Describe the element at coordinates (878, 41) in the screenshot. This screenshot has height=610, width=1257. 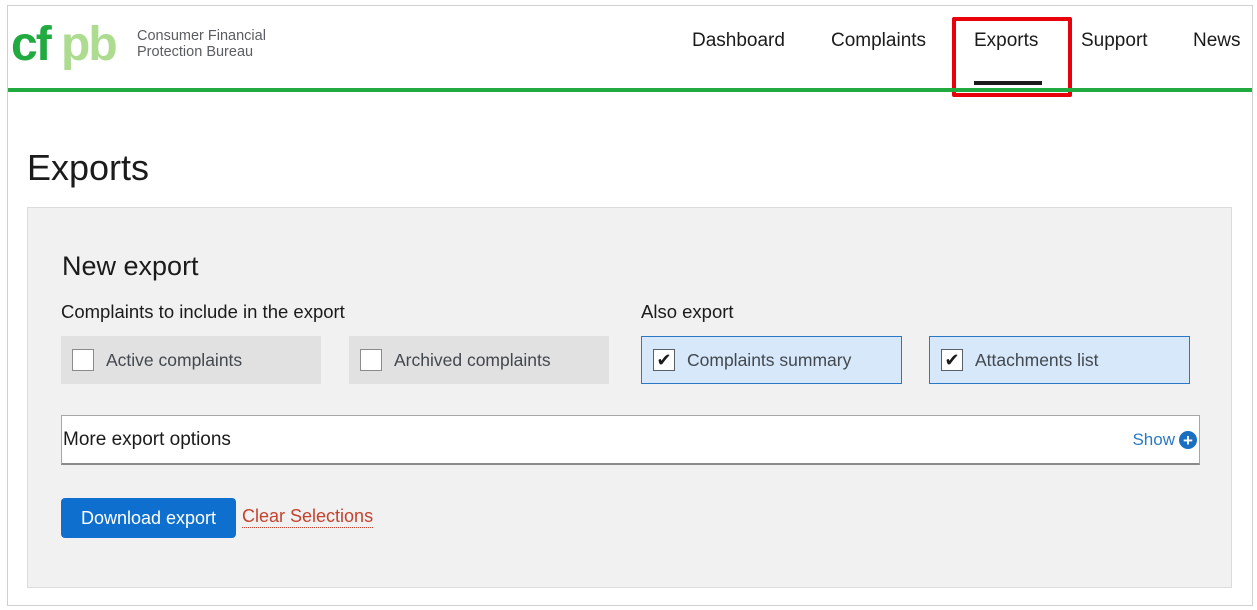
I see `nav-complaints: Complaints` at that location.